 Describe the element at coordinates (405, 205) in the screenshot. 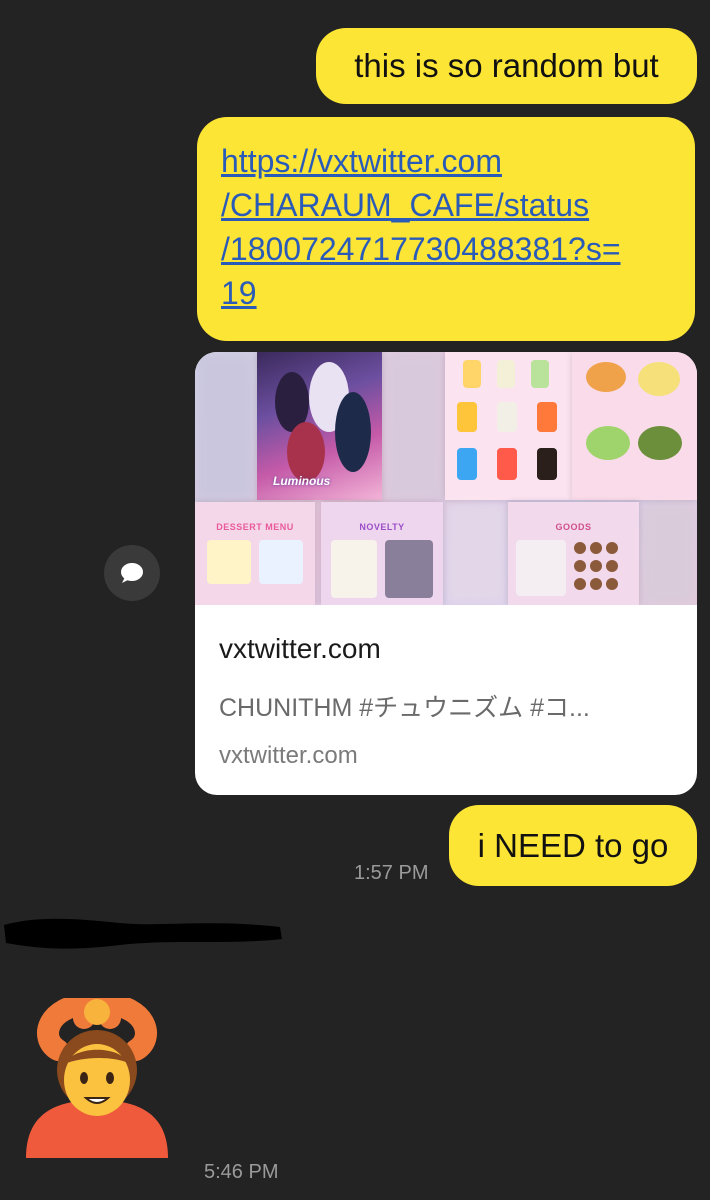

I see `link-url-line: /CHARAUM_CAFE/status` at that location.